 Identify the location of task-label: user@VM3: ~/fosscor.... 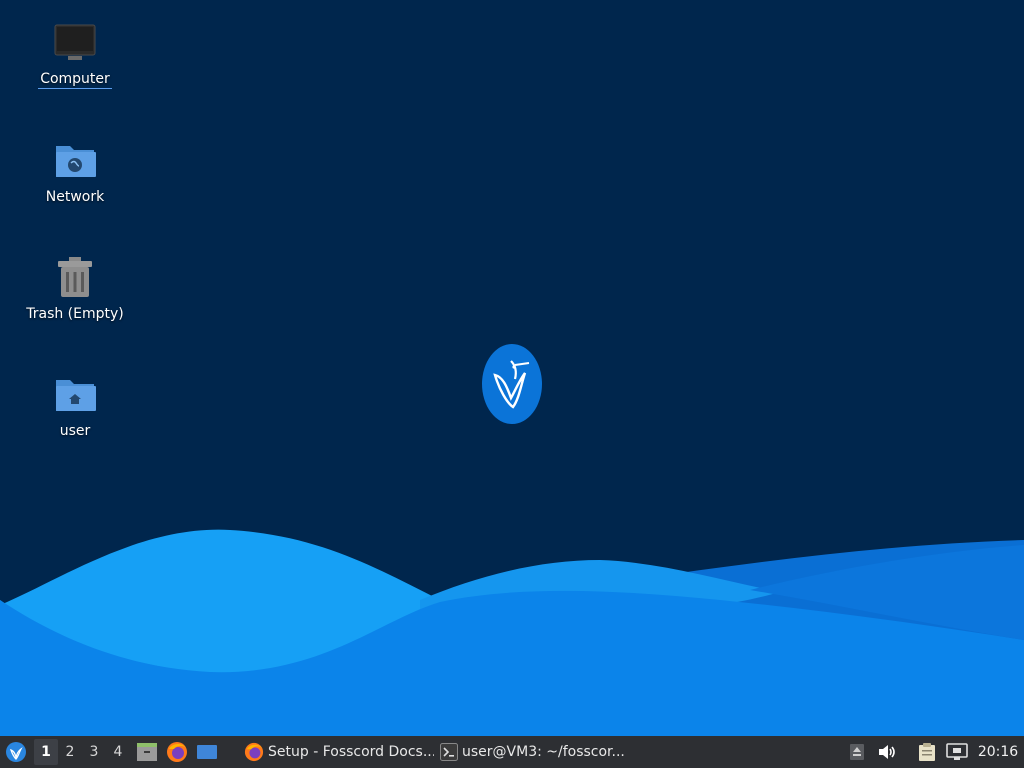
(543, 752).